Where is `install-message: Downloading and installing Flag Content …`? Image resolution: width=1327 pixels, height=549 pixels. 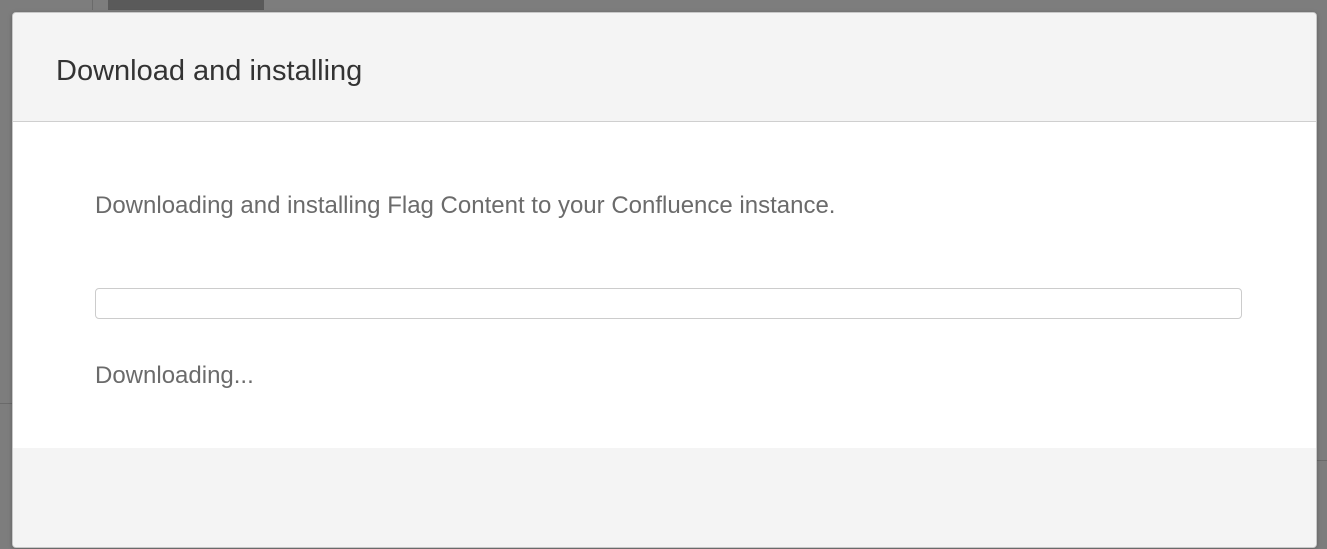 install-message: Downloading and installing Flag Content … is located at coordinates (465, 205).